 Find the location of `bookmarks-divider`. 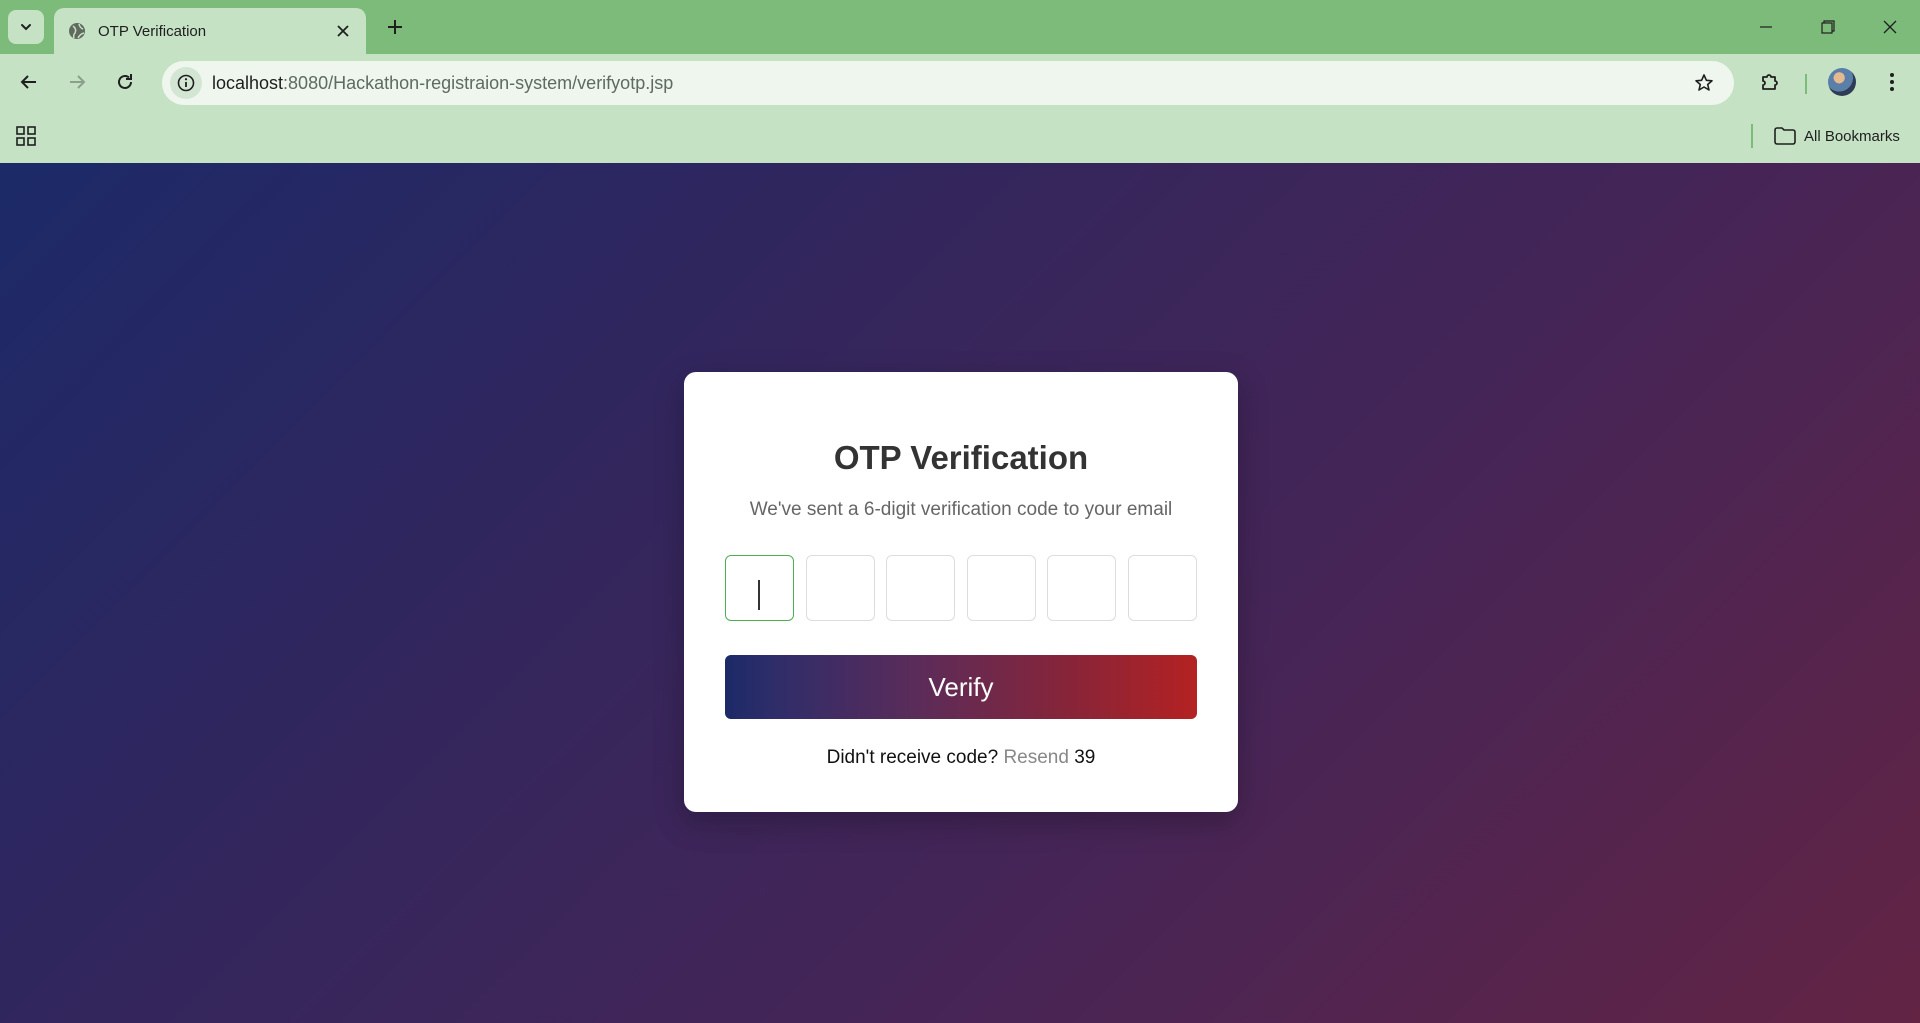

bookmarks-divider is located at coordinates (1752, 136).